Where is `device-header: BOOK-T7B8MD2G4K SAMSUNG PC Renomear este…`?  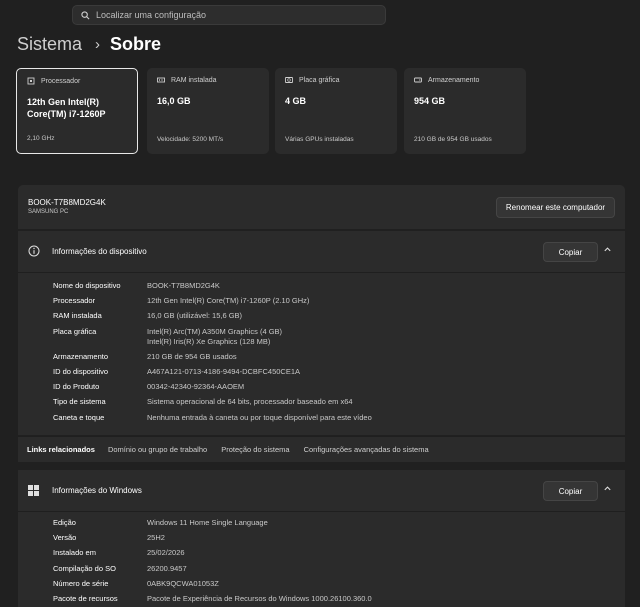 device-header: BOOK-T7B8MD2G4K SAMSUNG PC Renomear este… is located at coordinates (321, 207).